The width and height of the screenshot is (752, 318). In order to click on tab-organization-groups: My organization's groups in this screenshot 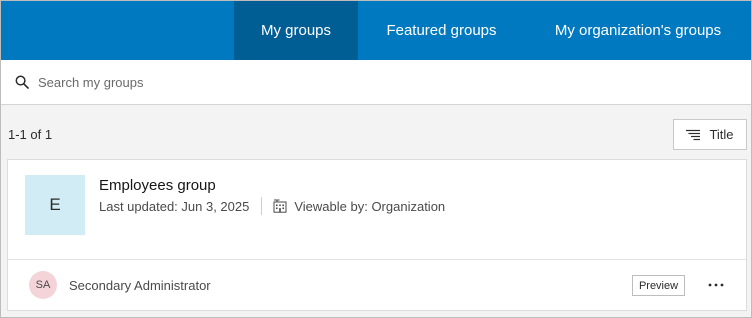, I will do `click(638, 30)`.